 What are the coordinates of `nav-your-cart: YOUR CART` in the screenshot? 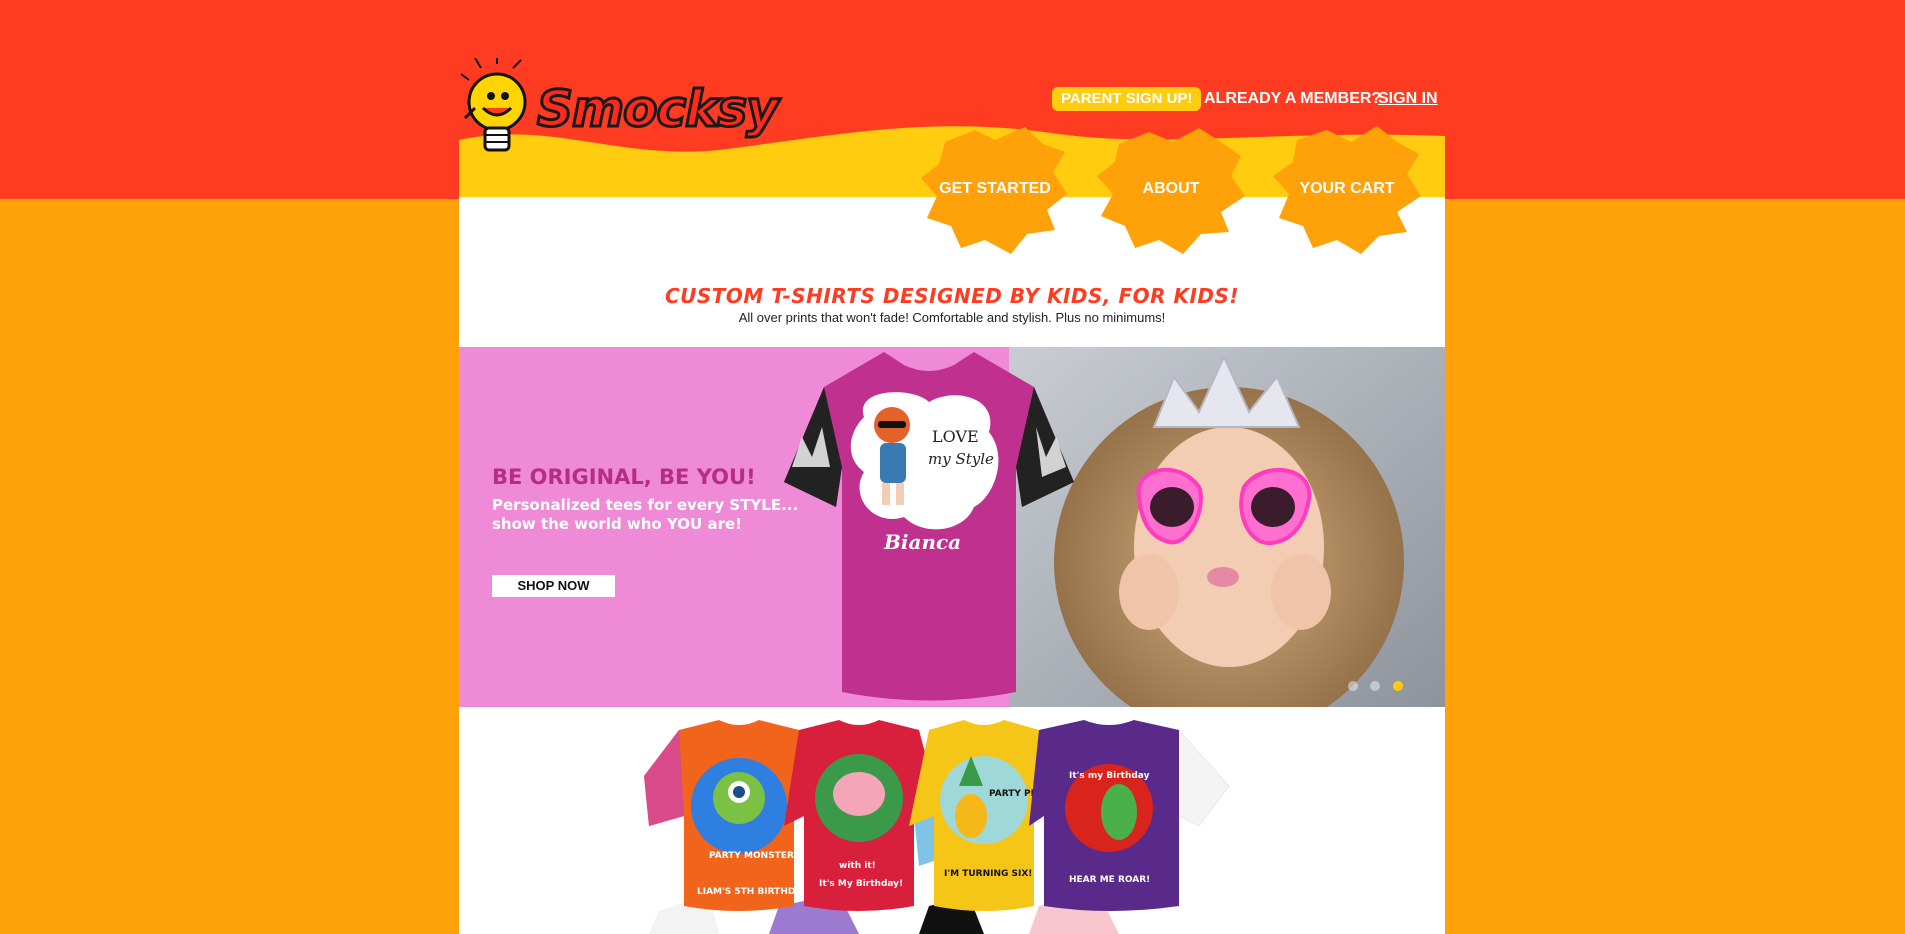 It's located at (1347, 189).